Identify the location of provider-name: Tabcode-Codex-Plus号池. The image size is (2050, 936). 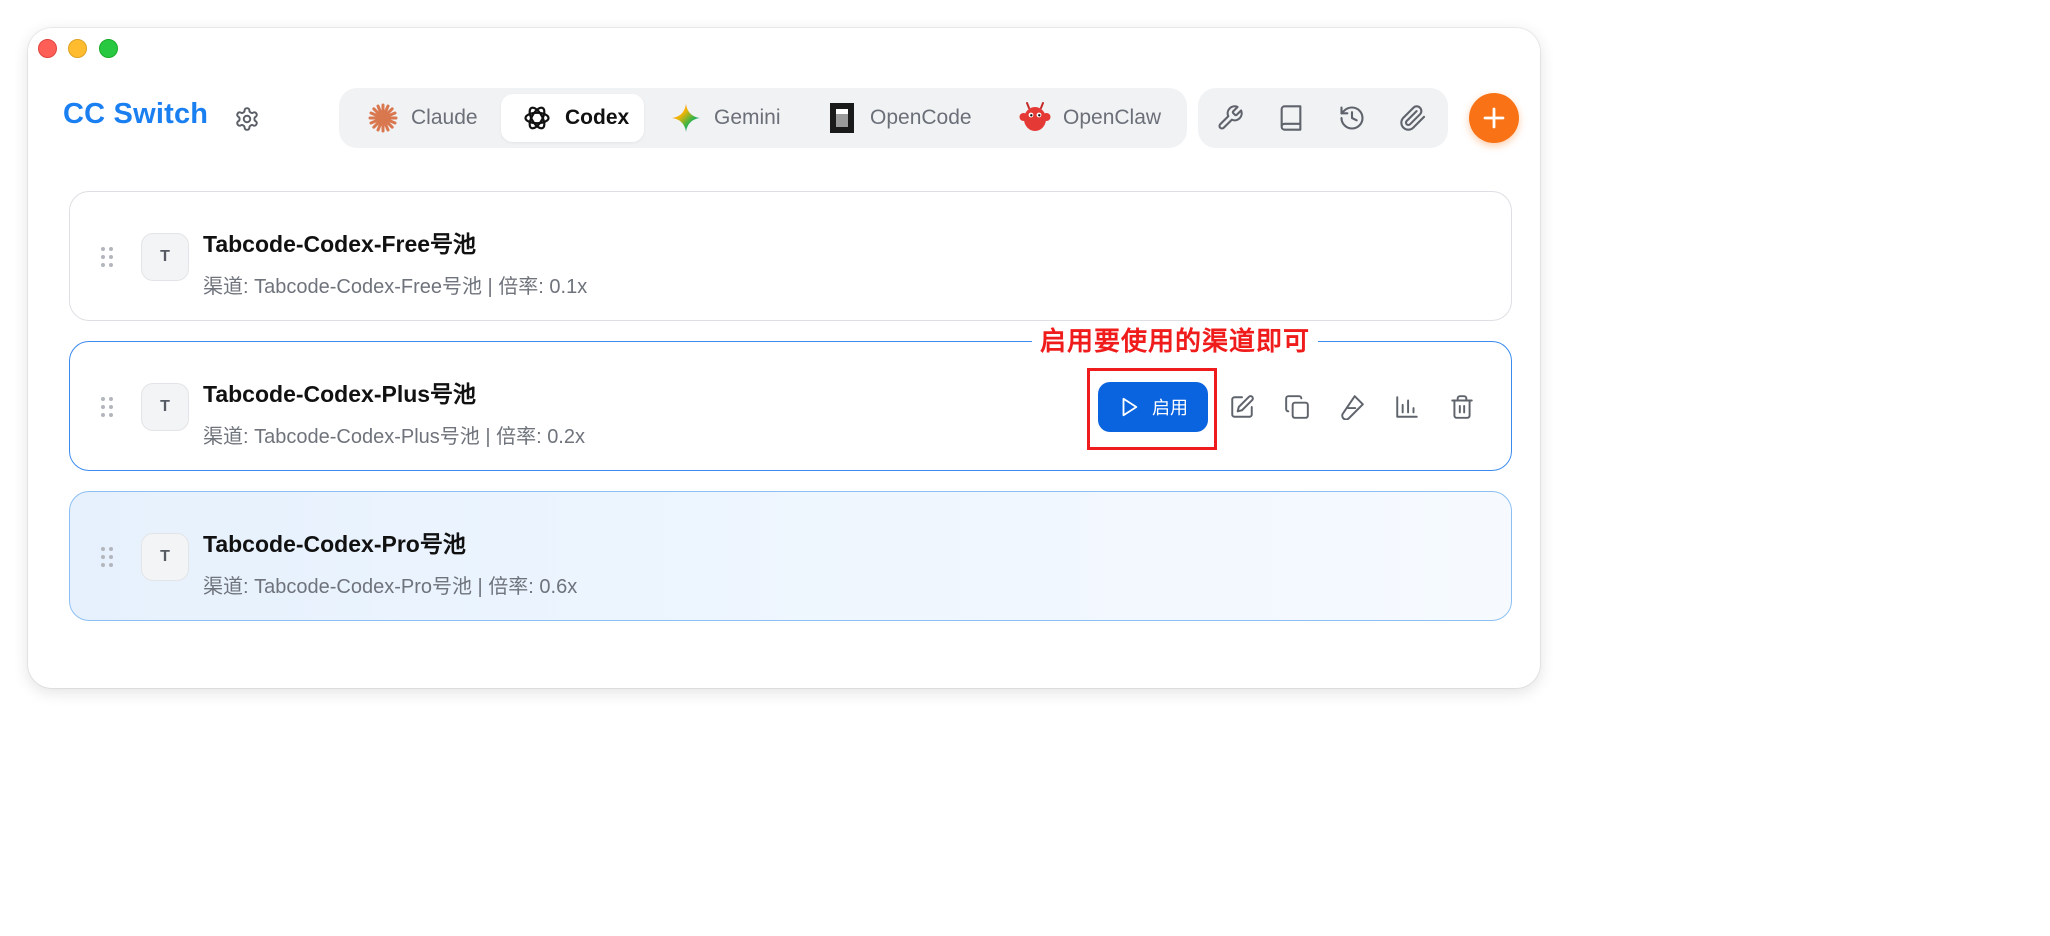
(340, 394).